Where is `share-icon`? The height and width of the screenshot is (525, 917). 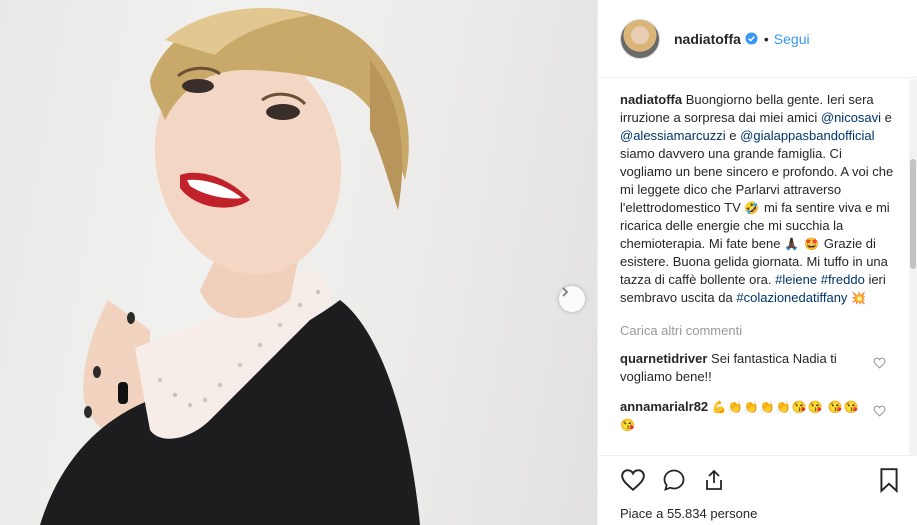
share-icon is located at coordinates (714, 479).